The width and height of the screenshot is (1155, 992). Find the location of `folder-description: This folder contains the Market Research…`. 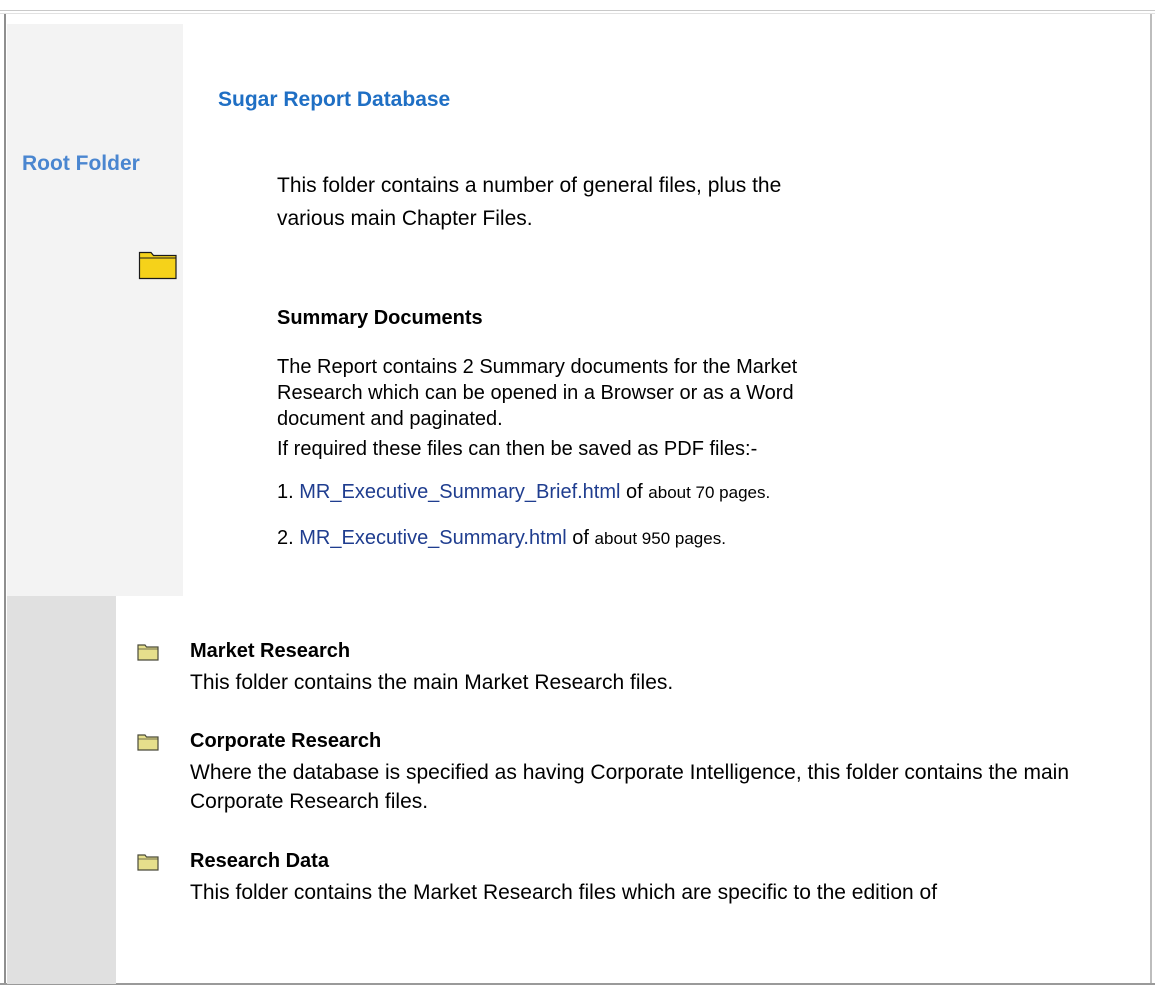

folder-description: This folder contains the Market Research… is located at coordinates (564, 892).